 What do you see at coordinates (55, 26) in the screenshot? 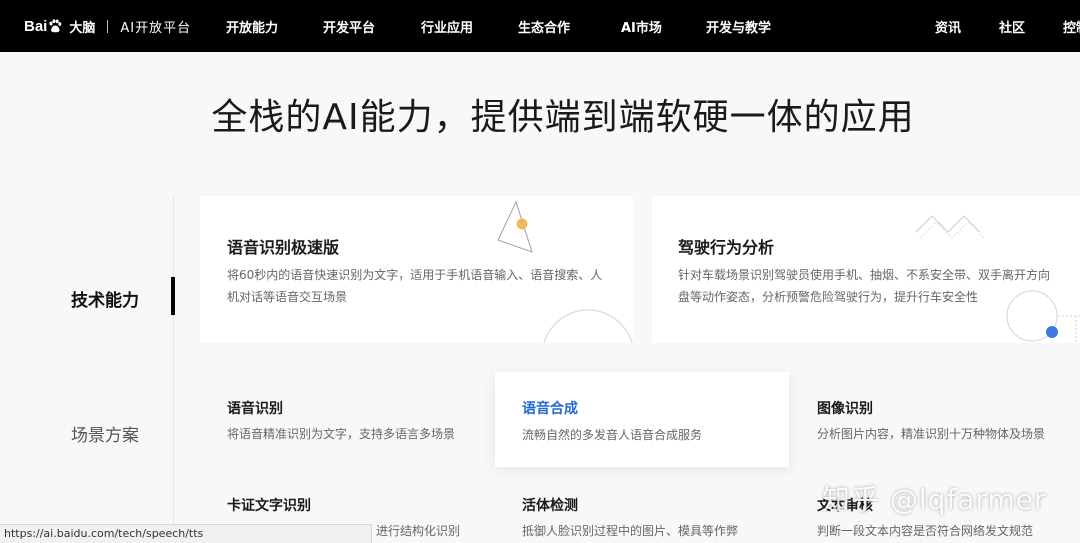
I see `baidu-paw-icon` at bounding box center [55, 26].